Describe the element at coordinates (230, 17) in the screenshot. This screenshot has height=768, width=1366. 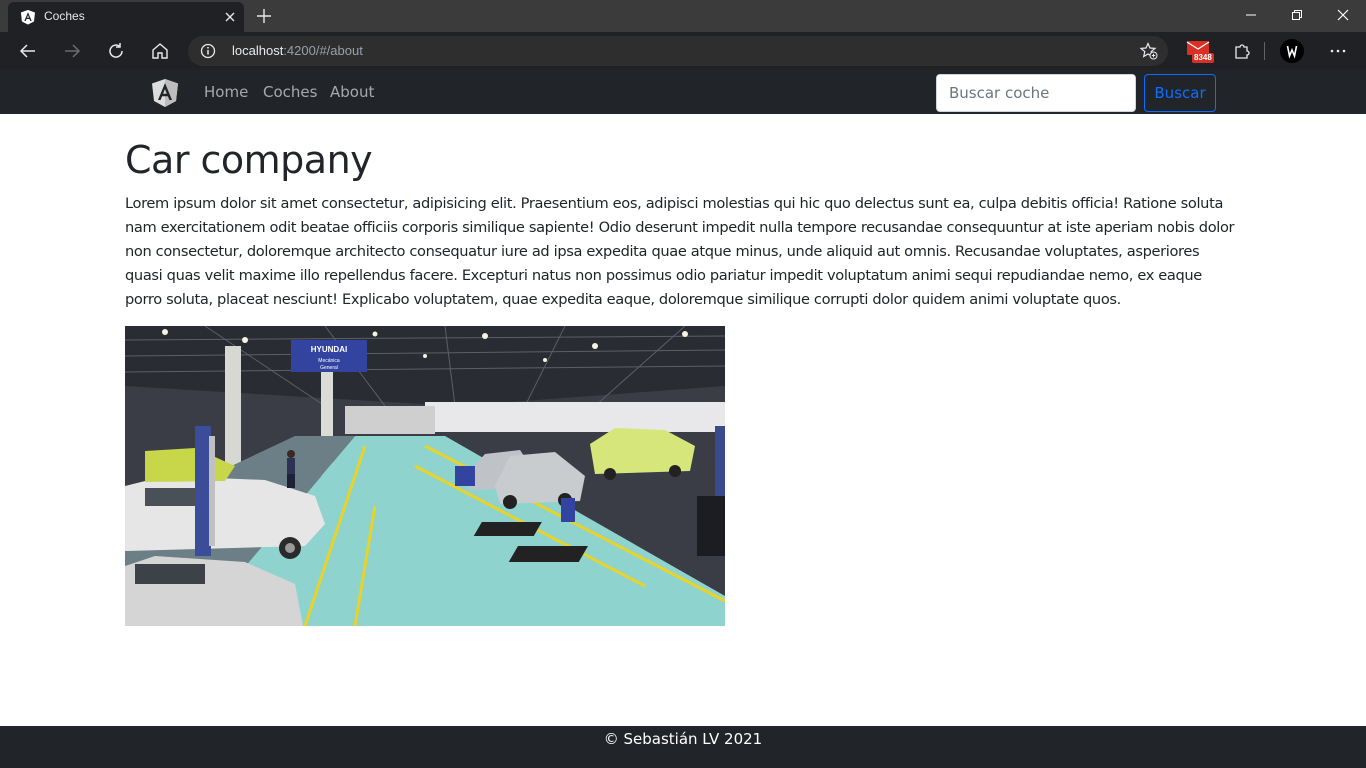
I see `close-tab-icon` at that location.